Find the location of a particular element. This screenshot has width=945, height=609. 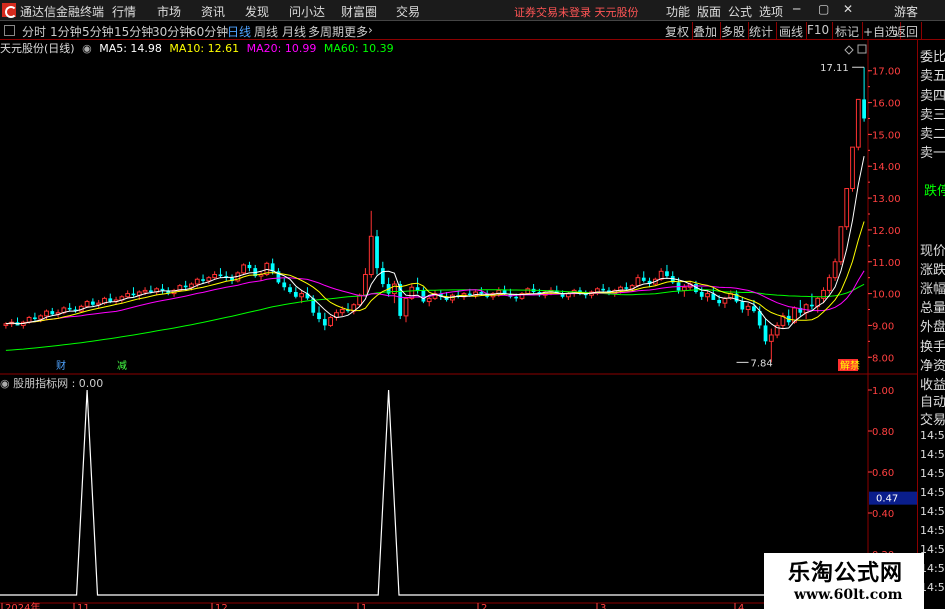

period-daily: 日线 is located at coordinates (239, 31).